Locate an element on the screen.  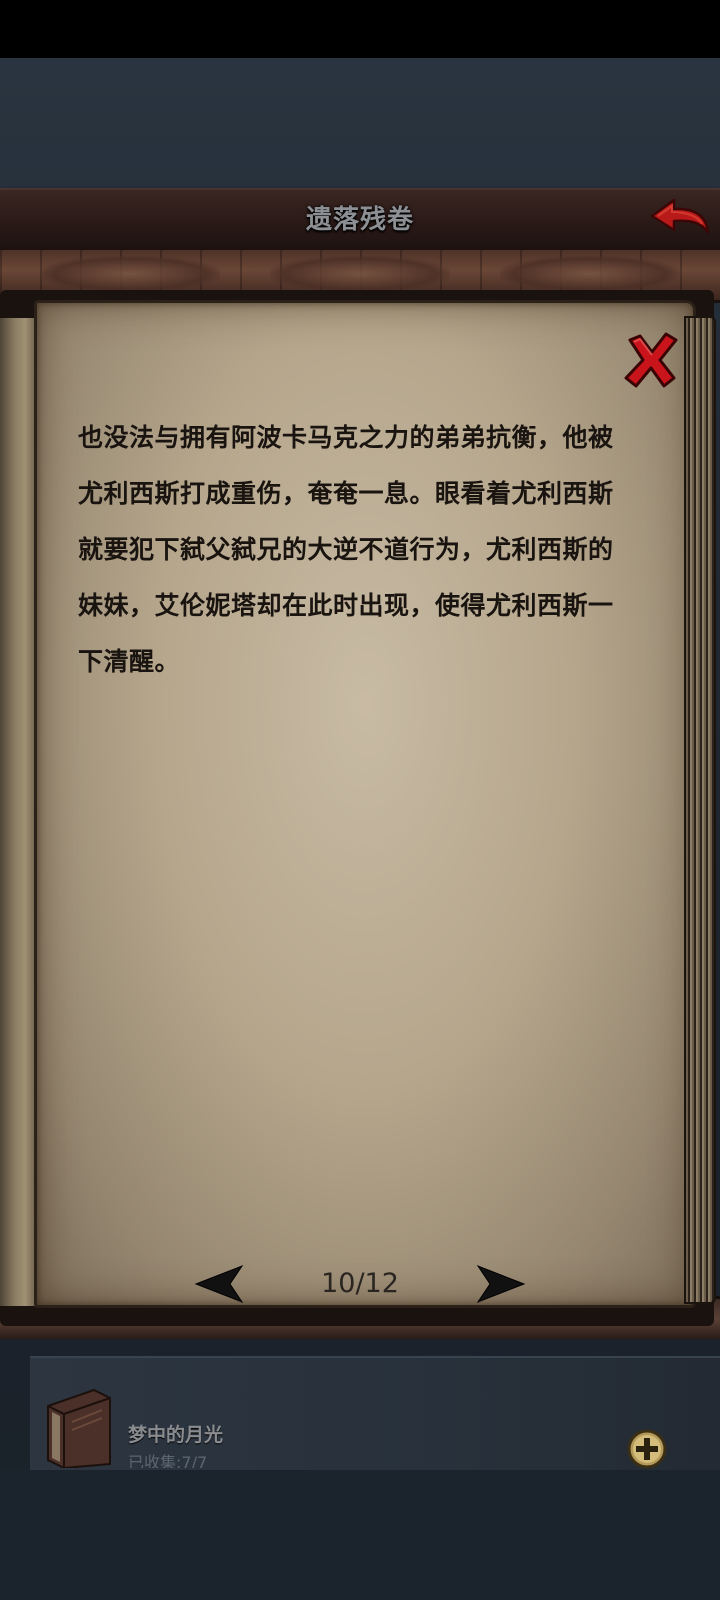
plus-circle-icon is located at coordinates (647, 1449).